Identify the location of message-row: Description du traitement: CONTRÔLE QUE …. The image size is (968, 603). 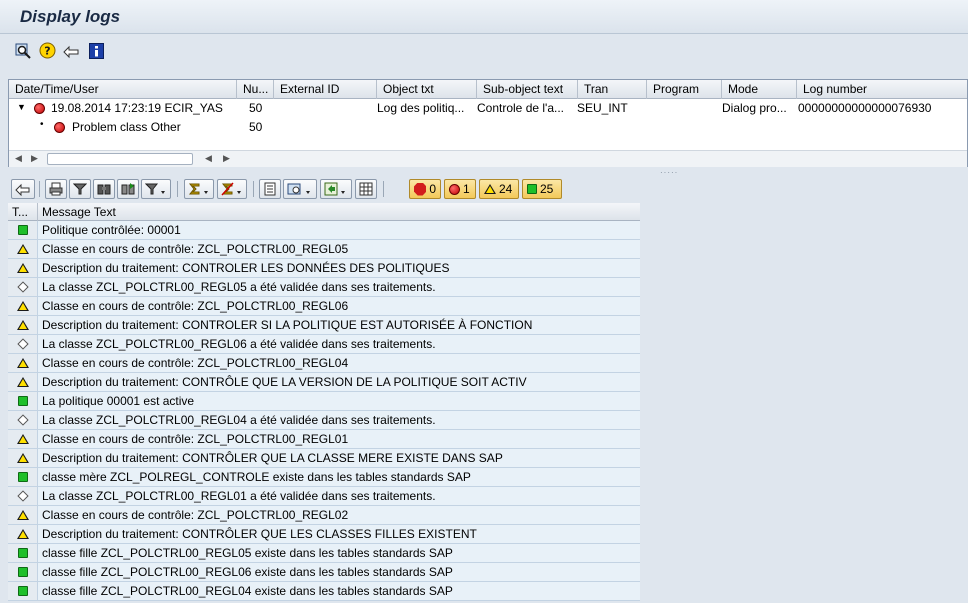
(324, 382).